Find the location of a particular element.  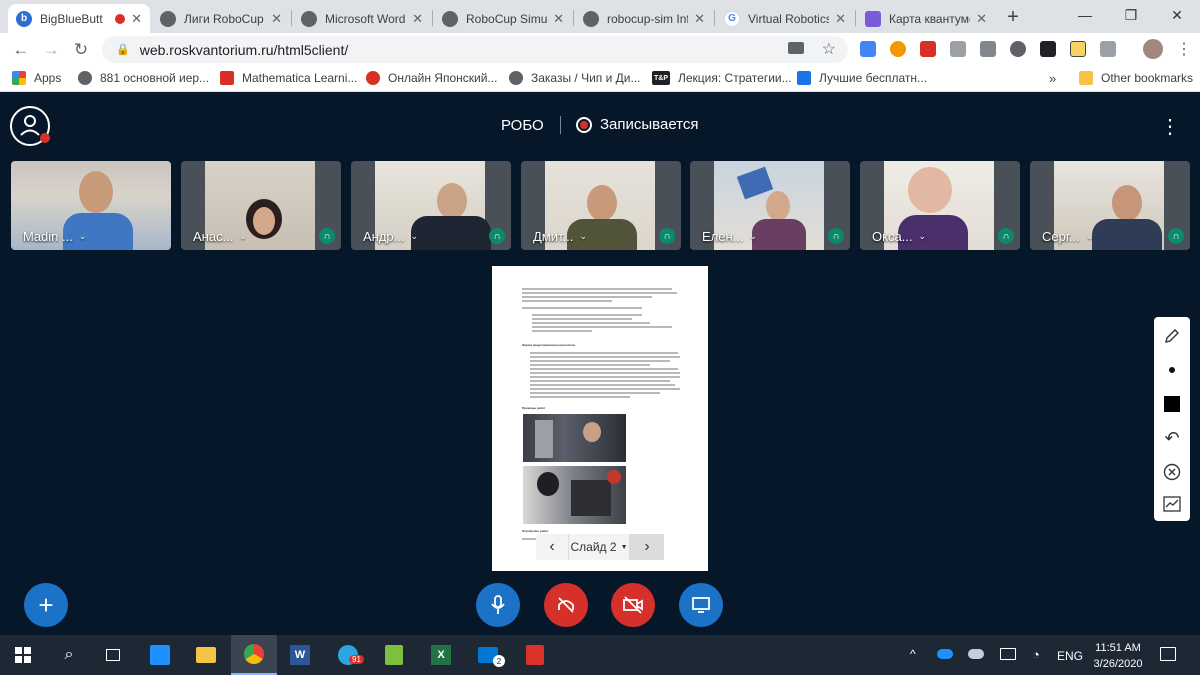

mail-taskbar-icon: 2 is located at coordinates (488, 655).